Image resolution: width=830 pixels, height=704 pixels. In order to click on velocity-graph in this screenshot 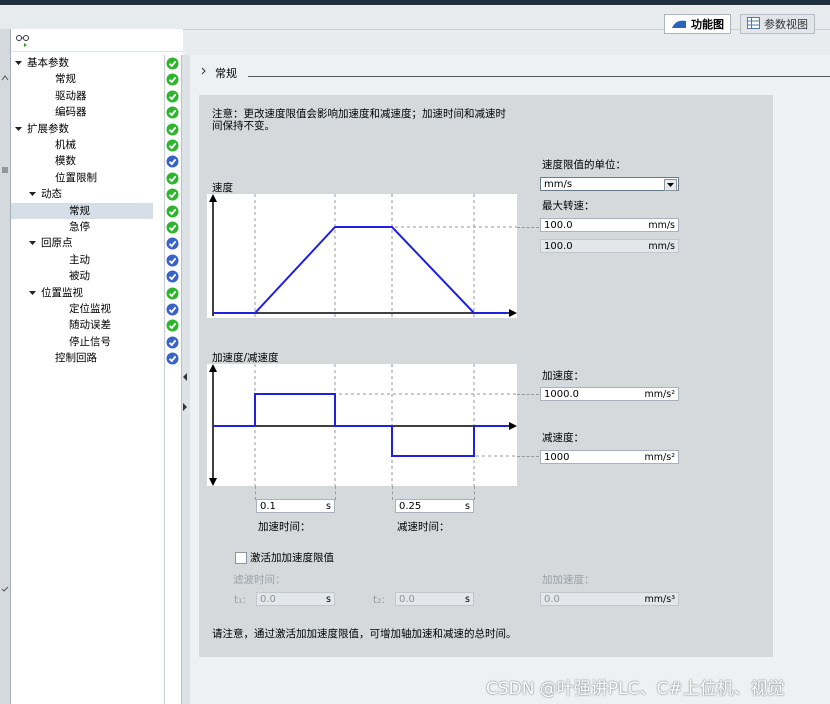, I will do `click(362, 256)`.